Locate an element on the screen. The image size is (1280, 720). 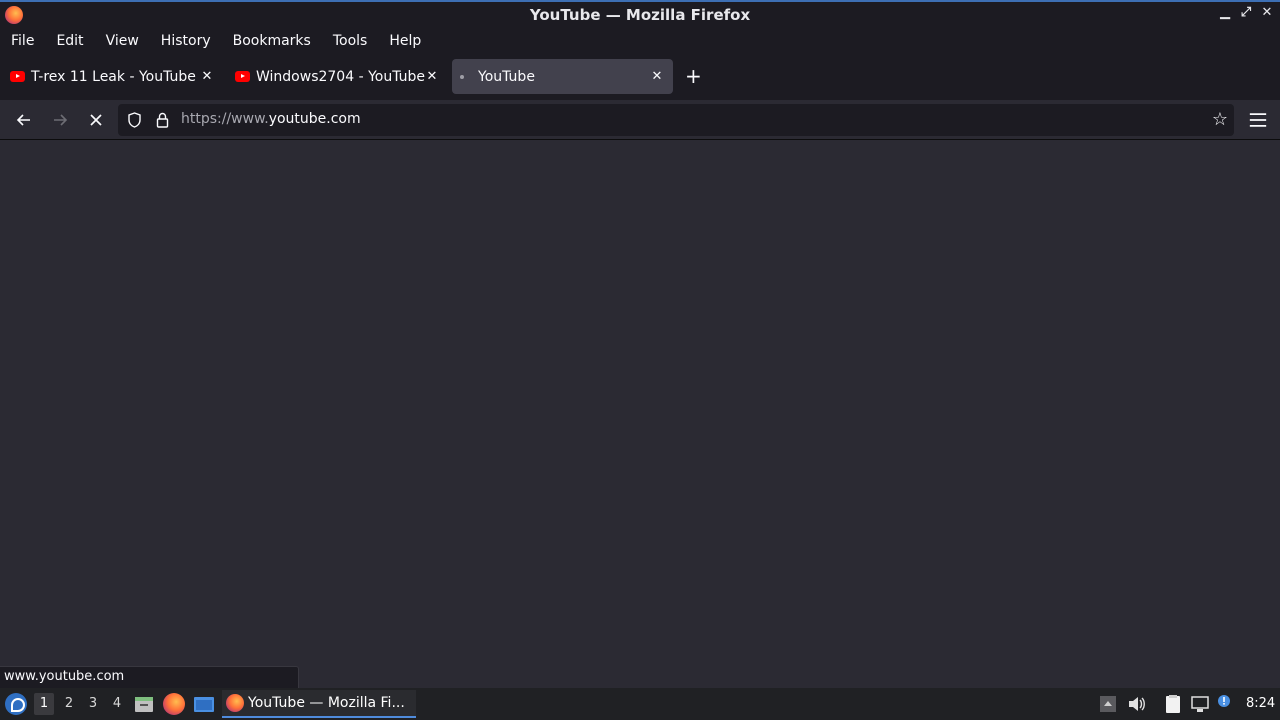
window-title: YouTube — Mozilla Firefox is located at coordinates (640, 15).